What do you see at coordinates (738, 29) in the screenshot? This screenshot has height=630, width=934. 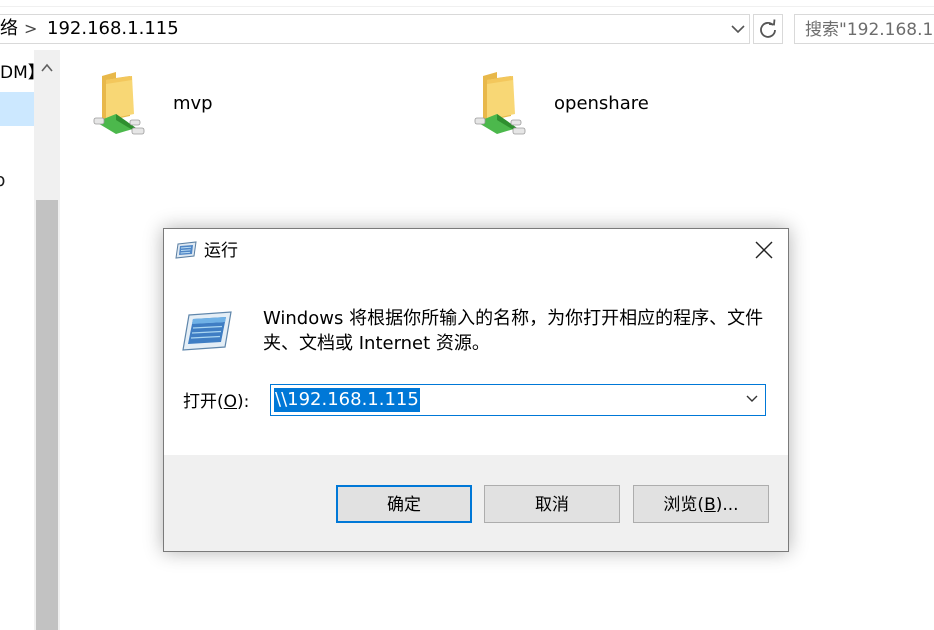 I see `address-dropdown-icon` at bounding box center [738, 29].